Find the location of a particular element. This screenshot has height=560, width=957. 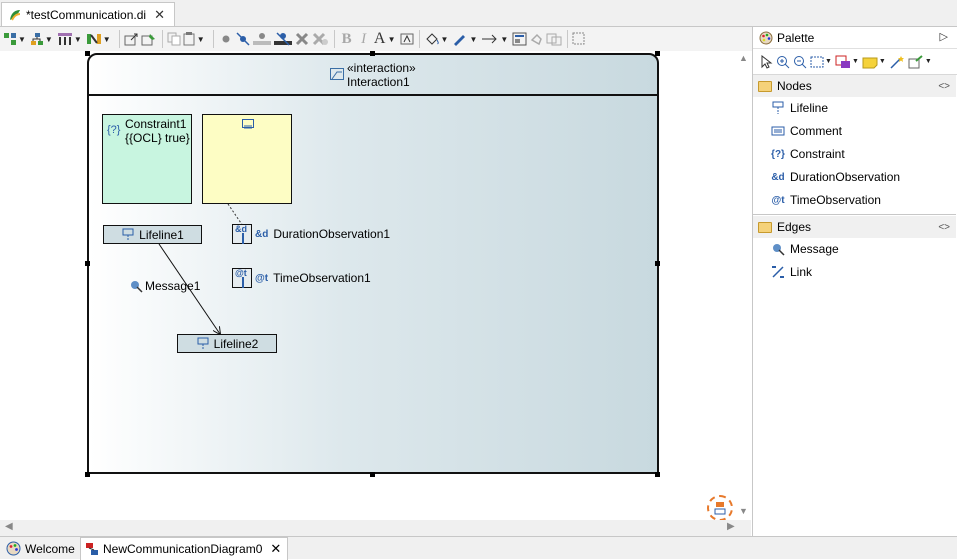

hide-icon is located at coordinates (243, 39).